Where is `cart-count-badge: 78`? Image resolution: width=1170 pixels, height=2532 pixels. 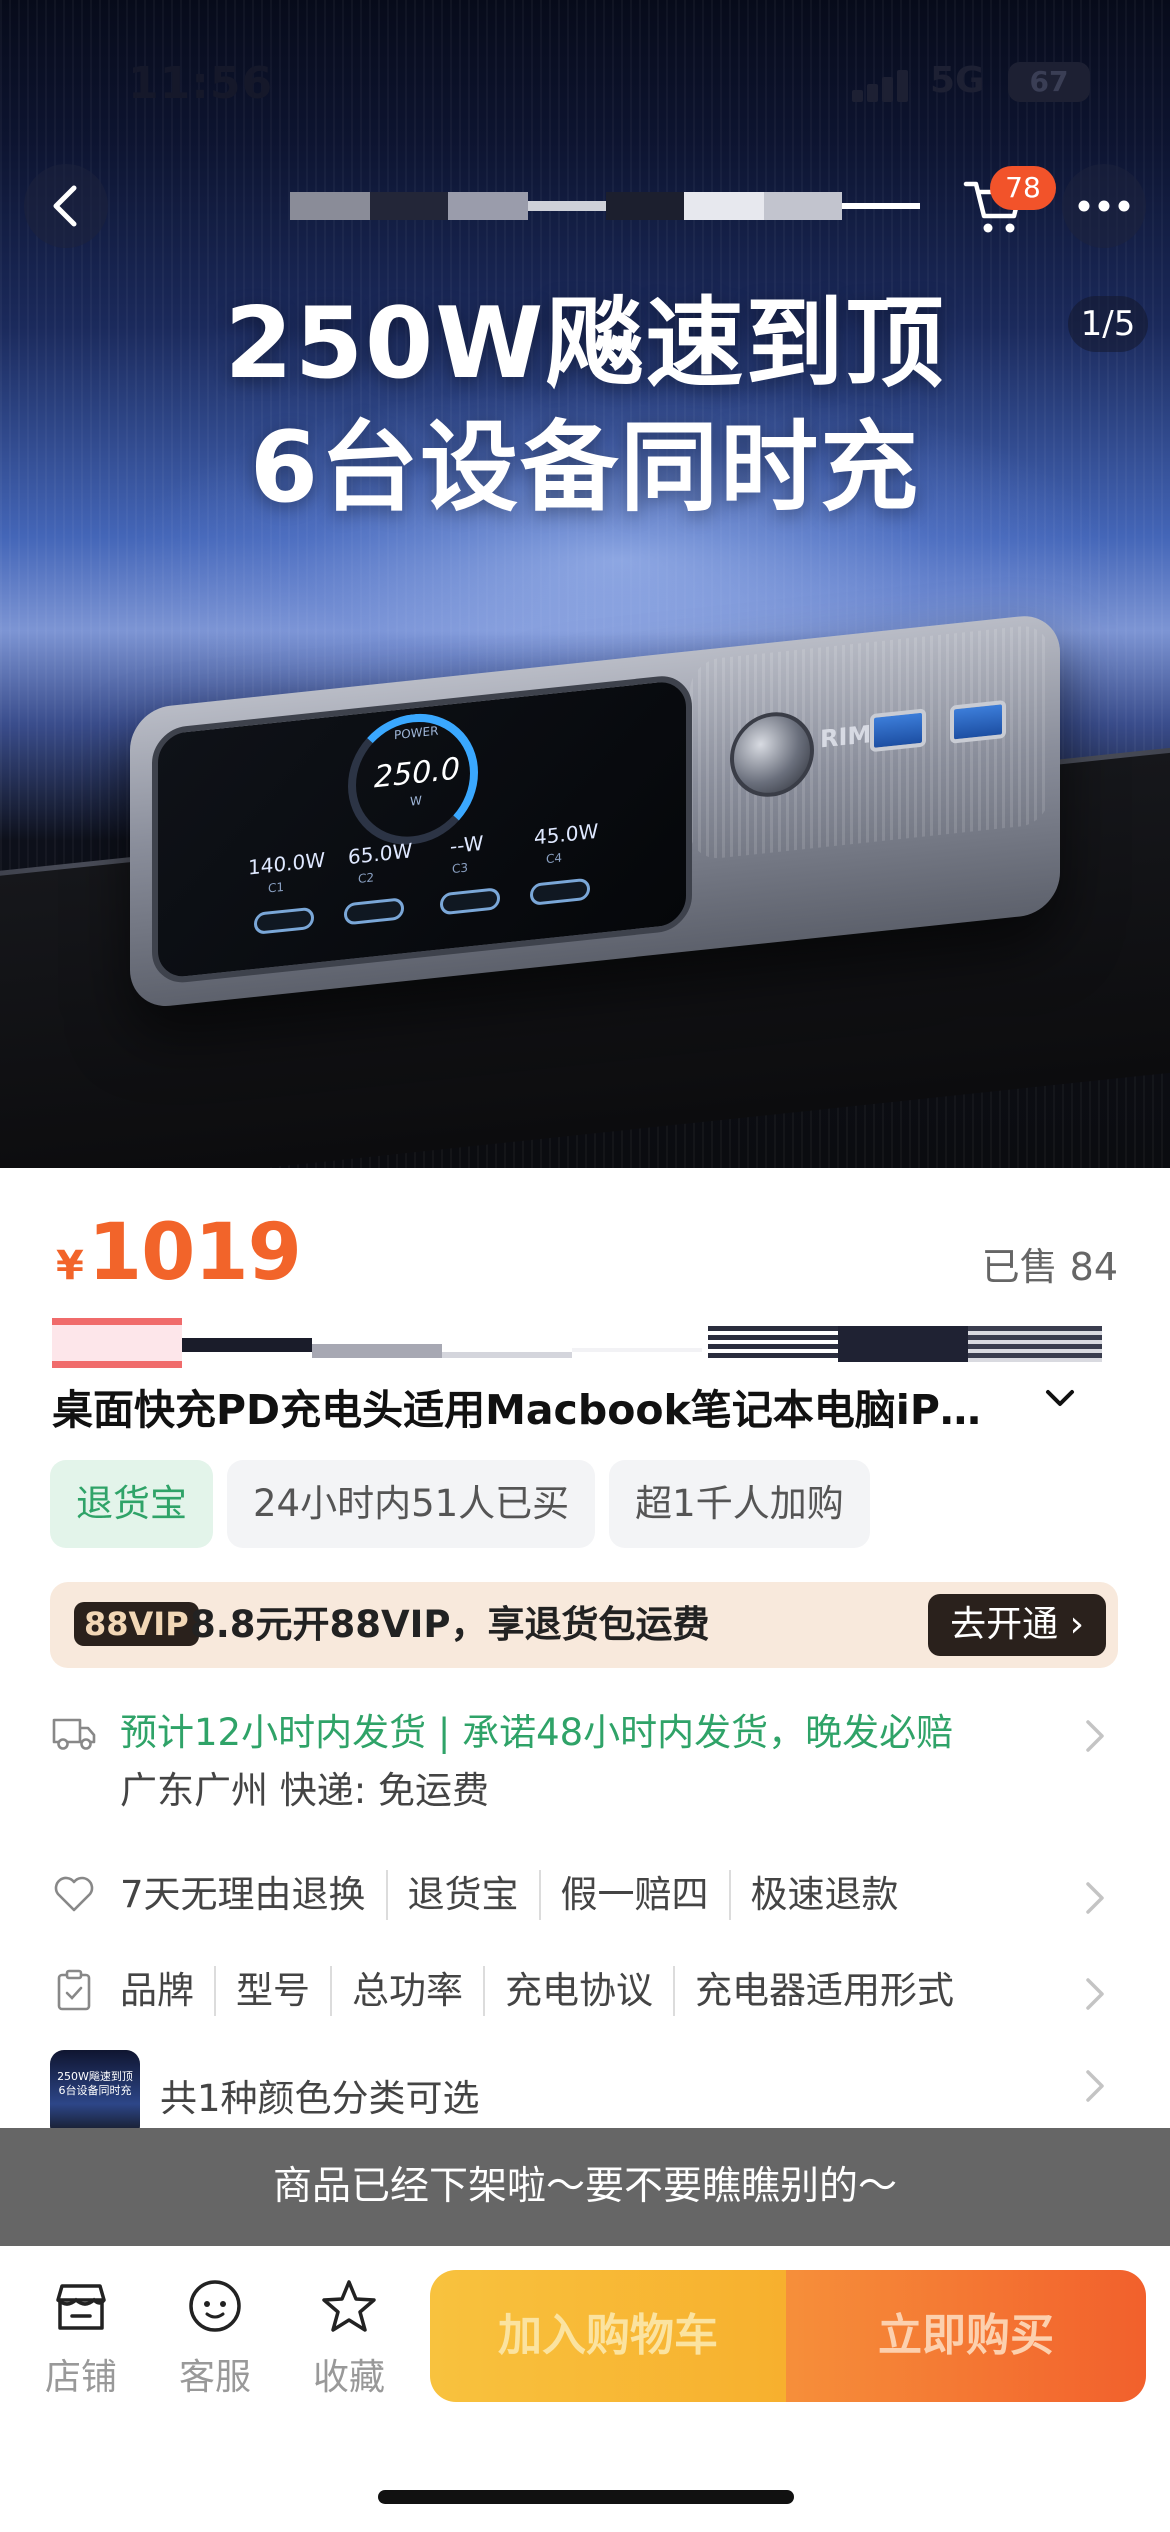
cart-count-badge: 78 is located at coordinates (1023, 188).